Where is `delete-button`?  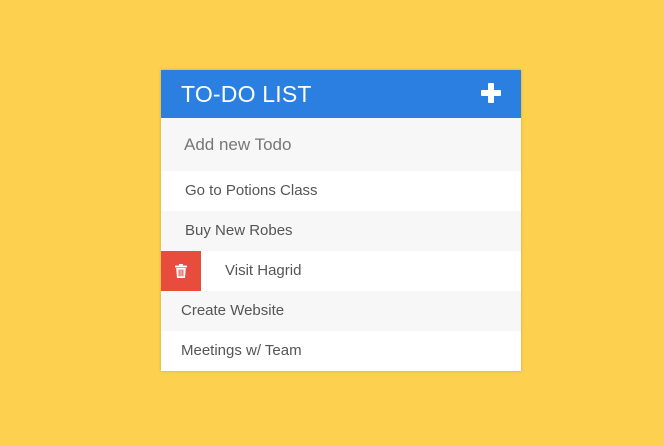 delete-button is located at coordinates (181, 271).